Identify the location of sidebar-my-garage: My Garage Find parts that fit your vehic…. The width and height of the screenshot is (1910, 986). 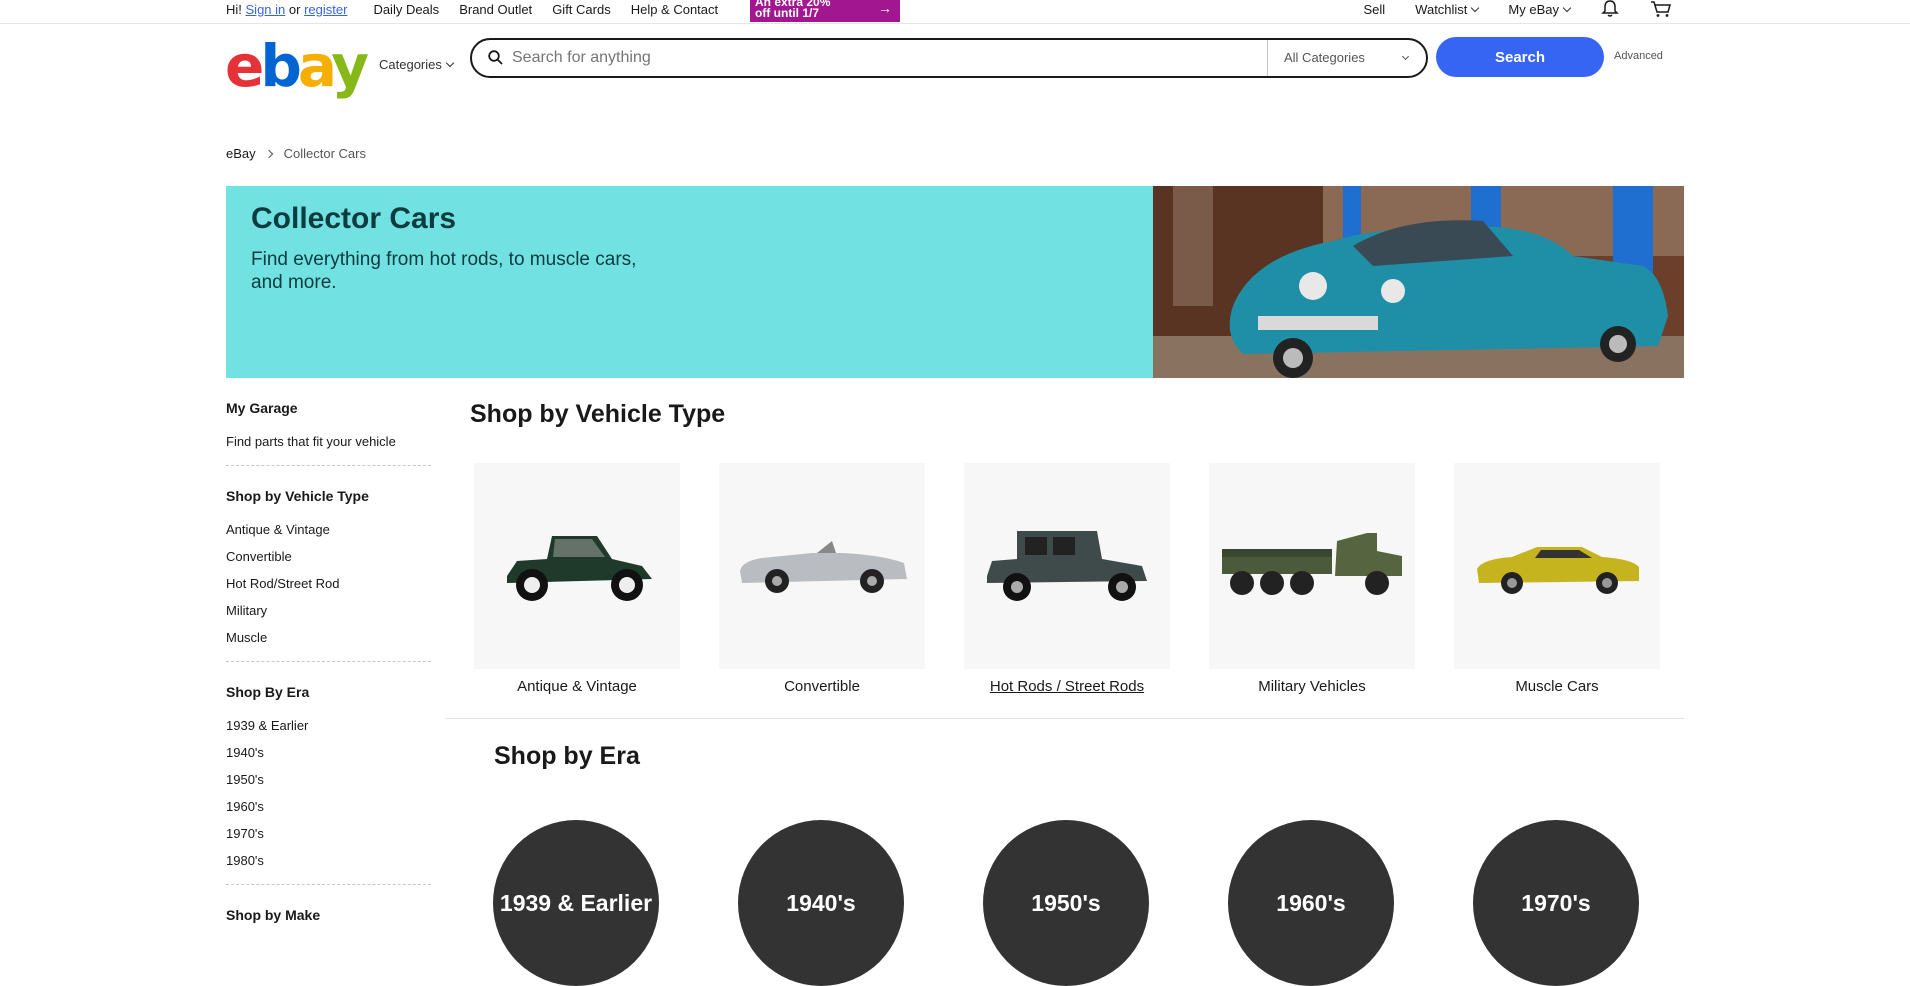
(328, 433).